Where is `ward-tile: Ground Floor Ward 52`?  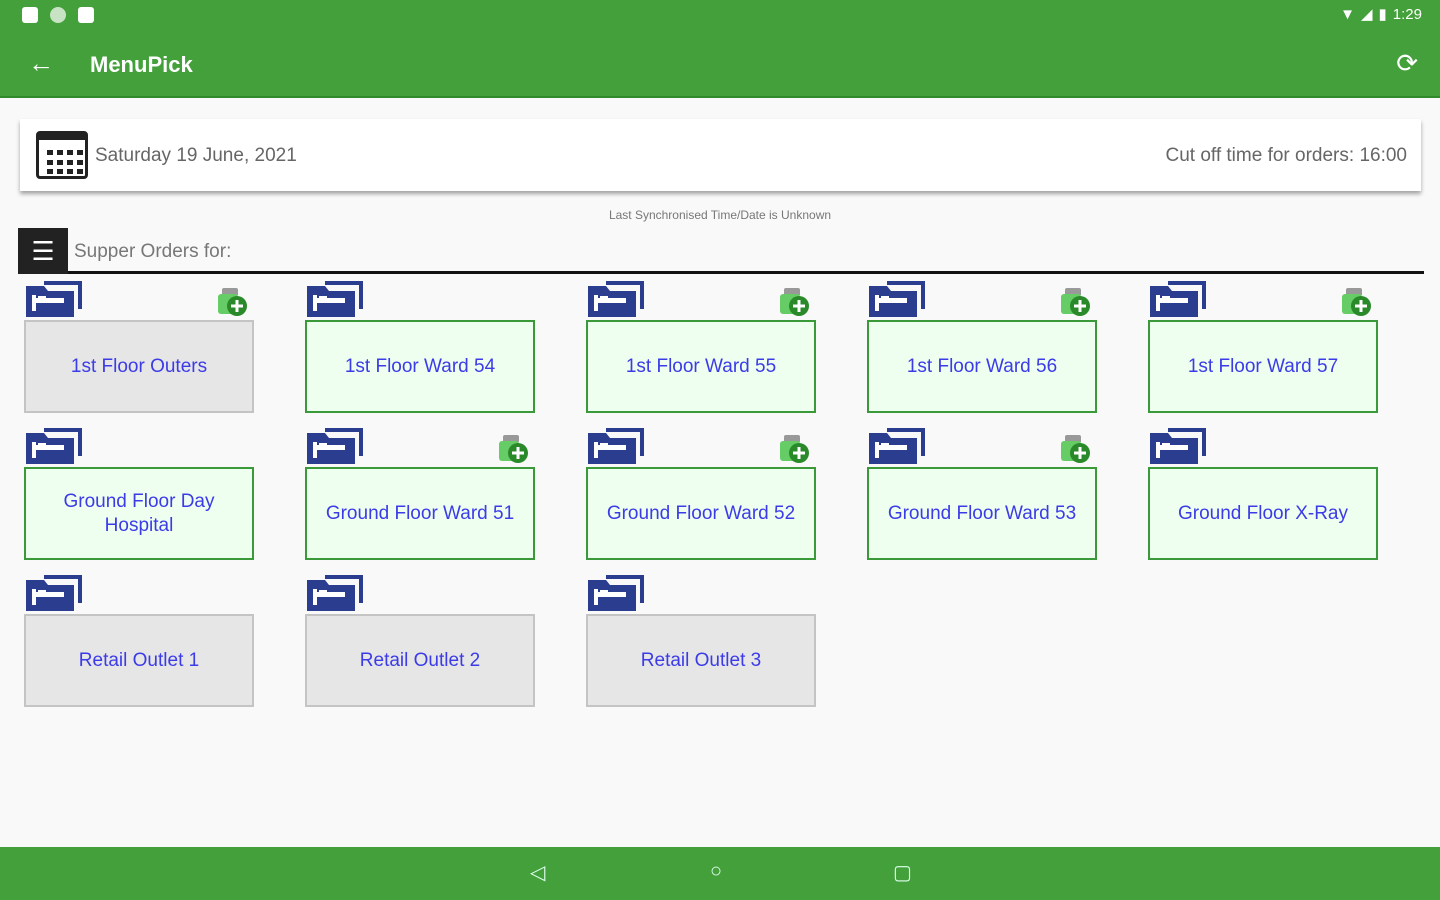
ward-tile: Ground Floor Ward 52 is located at coordinates (701, 493).